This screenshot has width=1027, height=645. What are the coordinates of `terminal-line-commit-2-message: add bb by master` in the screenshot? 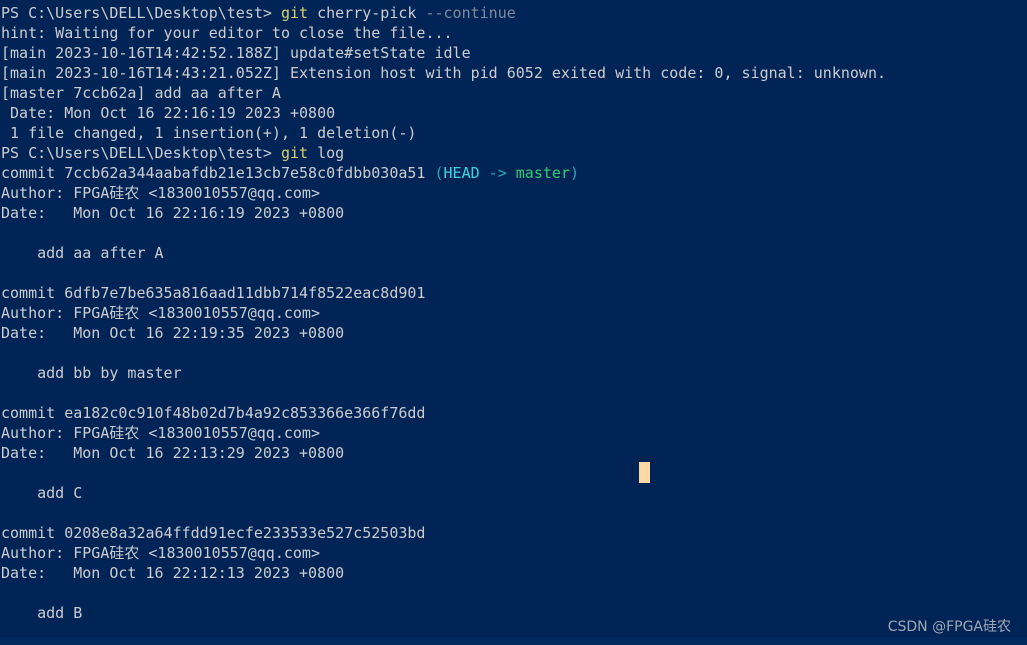 It's located at (513, 373).